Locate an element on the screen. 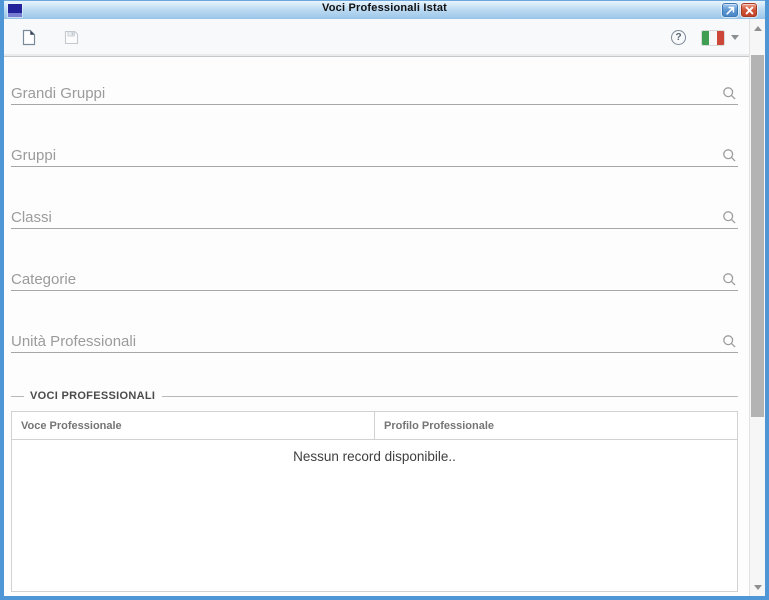 The image size is (769, 600). restore-window-button is located at coordinates (730, 10).